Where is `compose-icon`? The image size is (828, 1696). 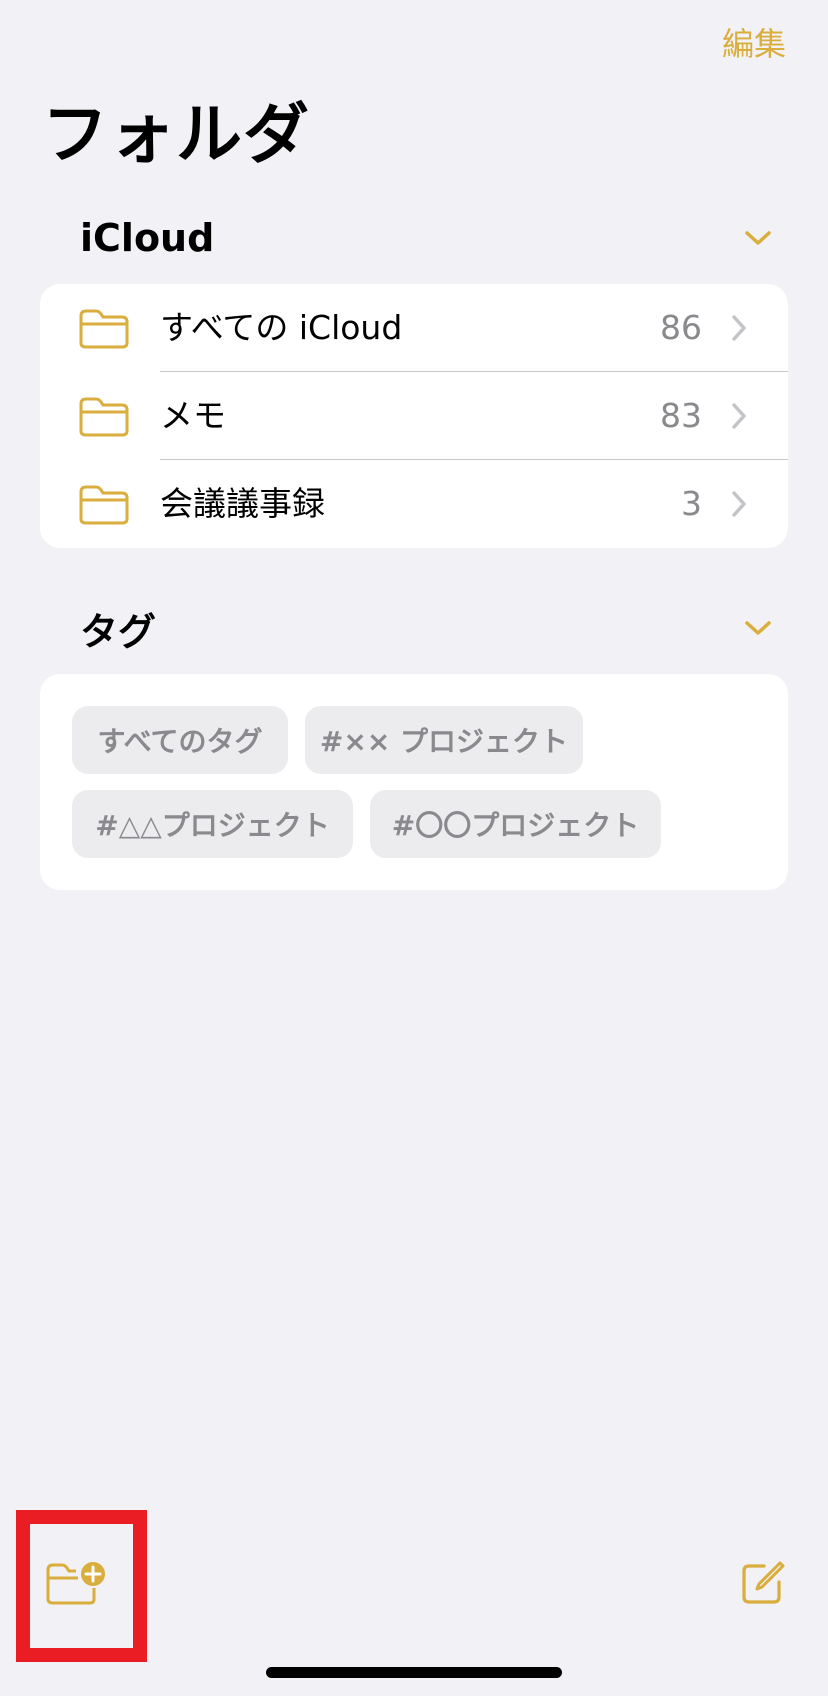 compose-icon is located at coordinates (763, 1585).